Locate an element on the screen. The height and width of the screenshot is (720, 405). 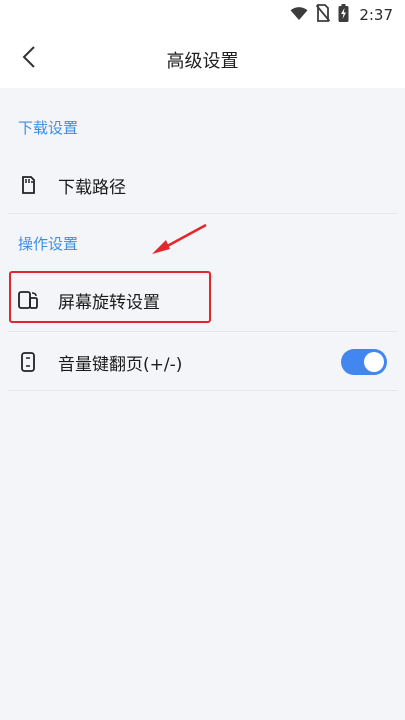
header: 高级设置 is located at coordinates (202, 59).